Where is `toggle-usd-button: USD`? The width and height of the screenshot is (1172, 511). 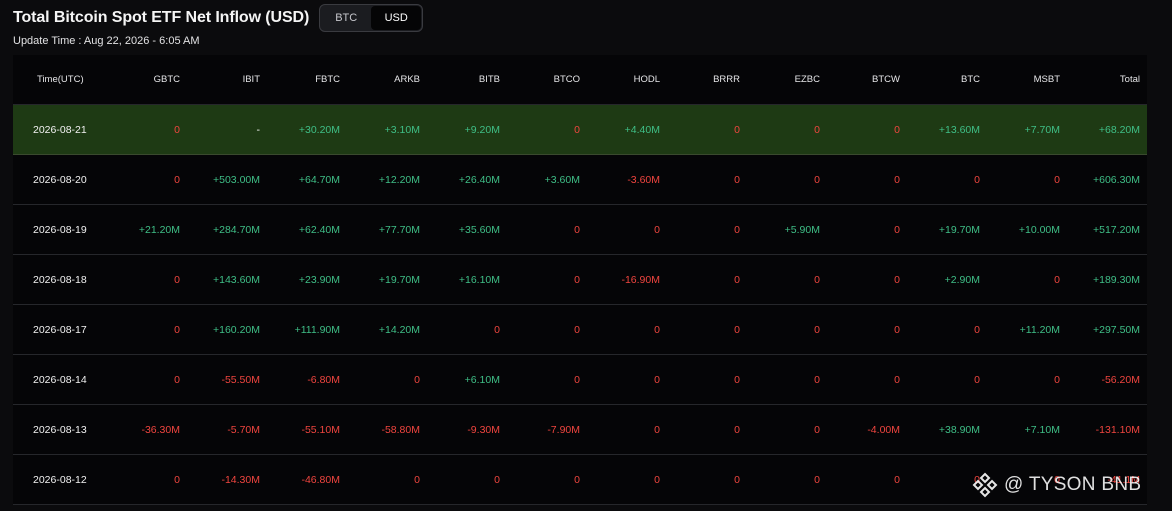
toggle-usd-button: USD is located at coordinates (396, 18).